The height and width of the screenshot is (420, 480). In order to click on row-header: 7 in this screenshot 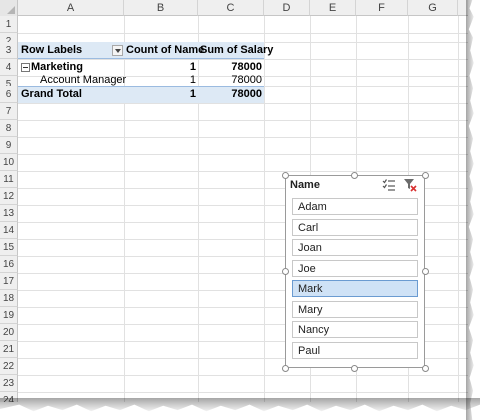, I will do `click(9, 111)`.